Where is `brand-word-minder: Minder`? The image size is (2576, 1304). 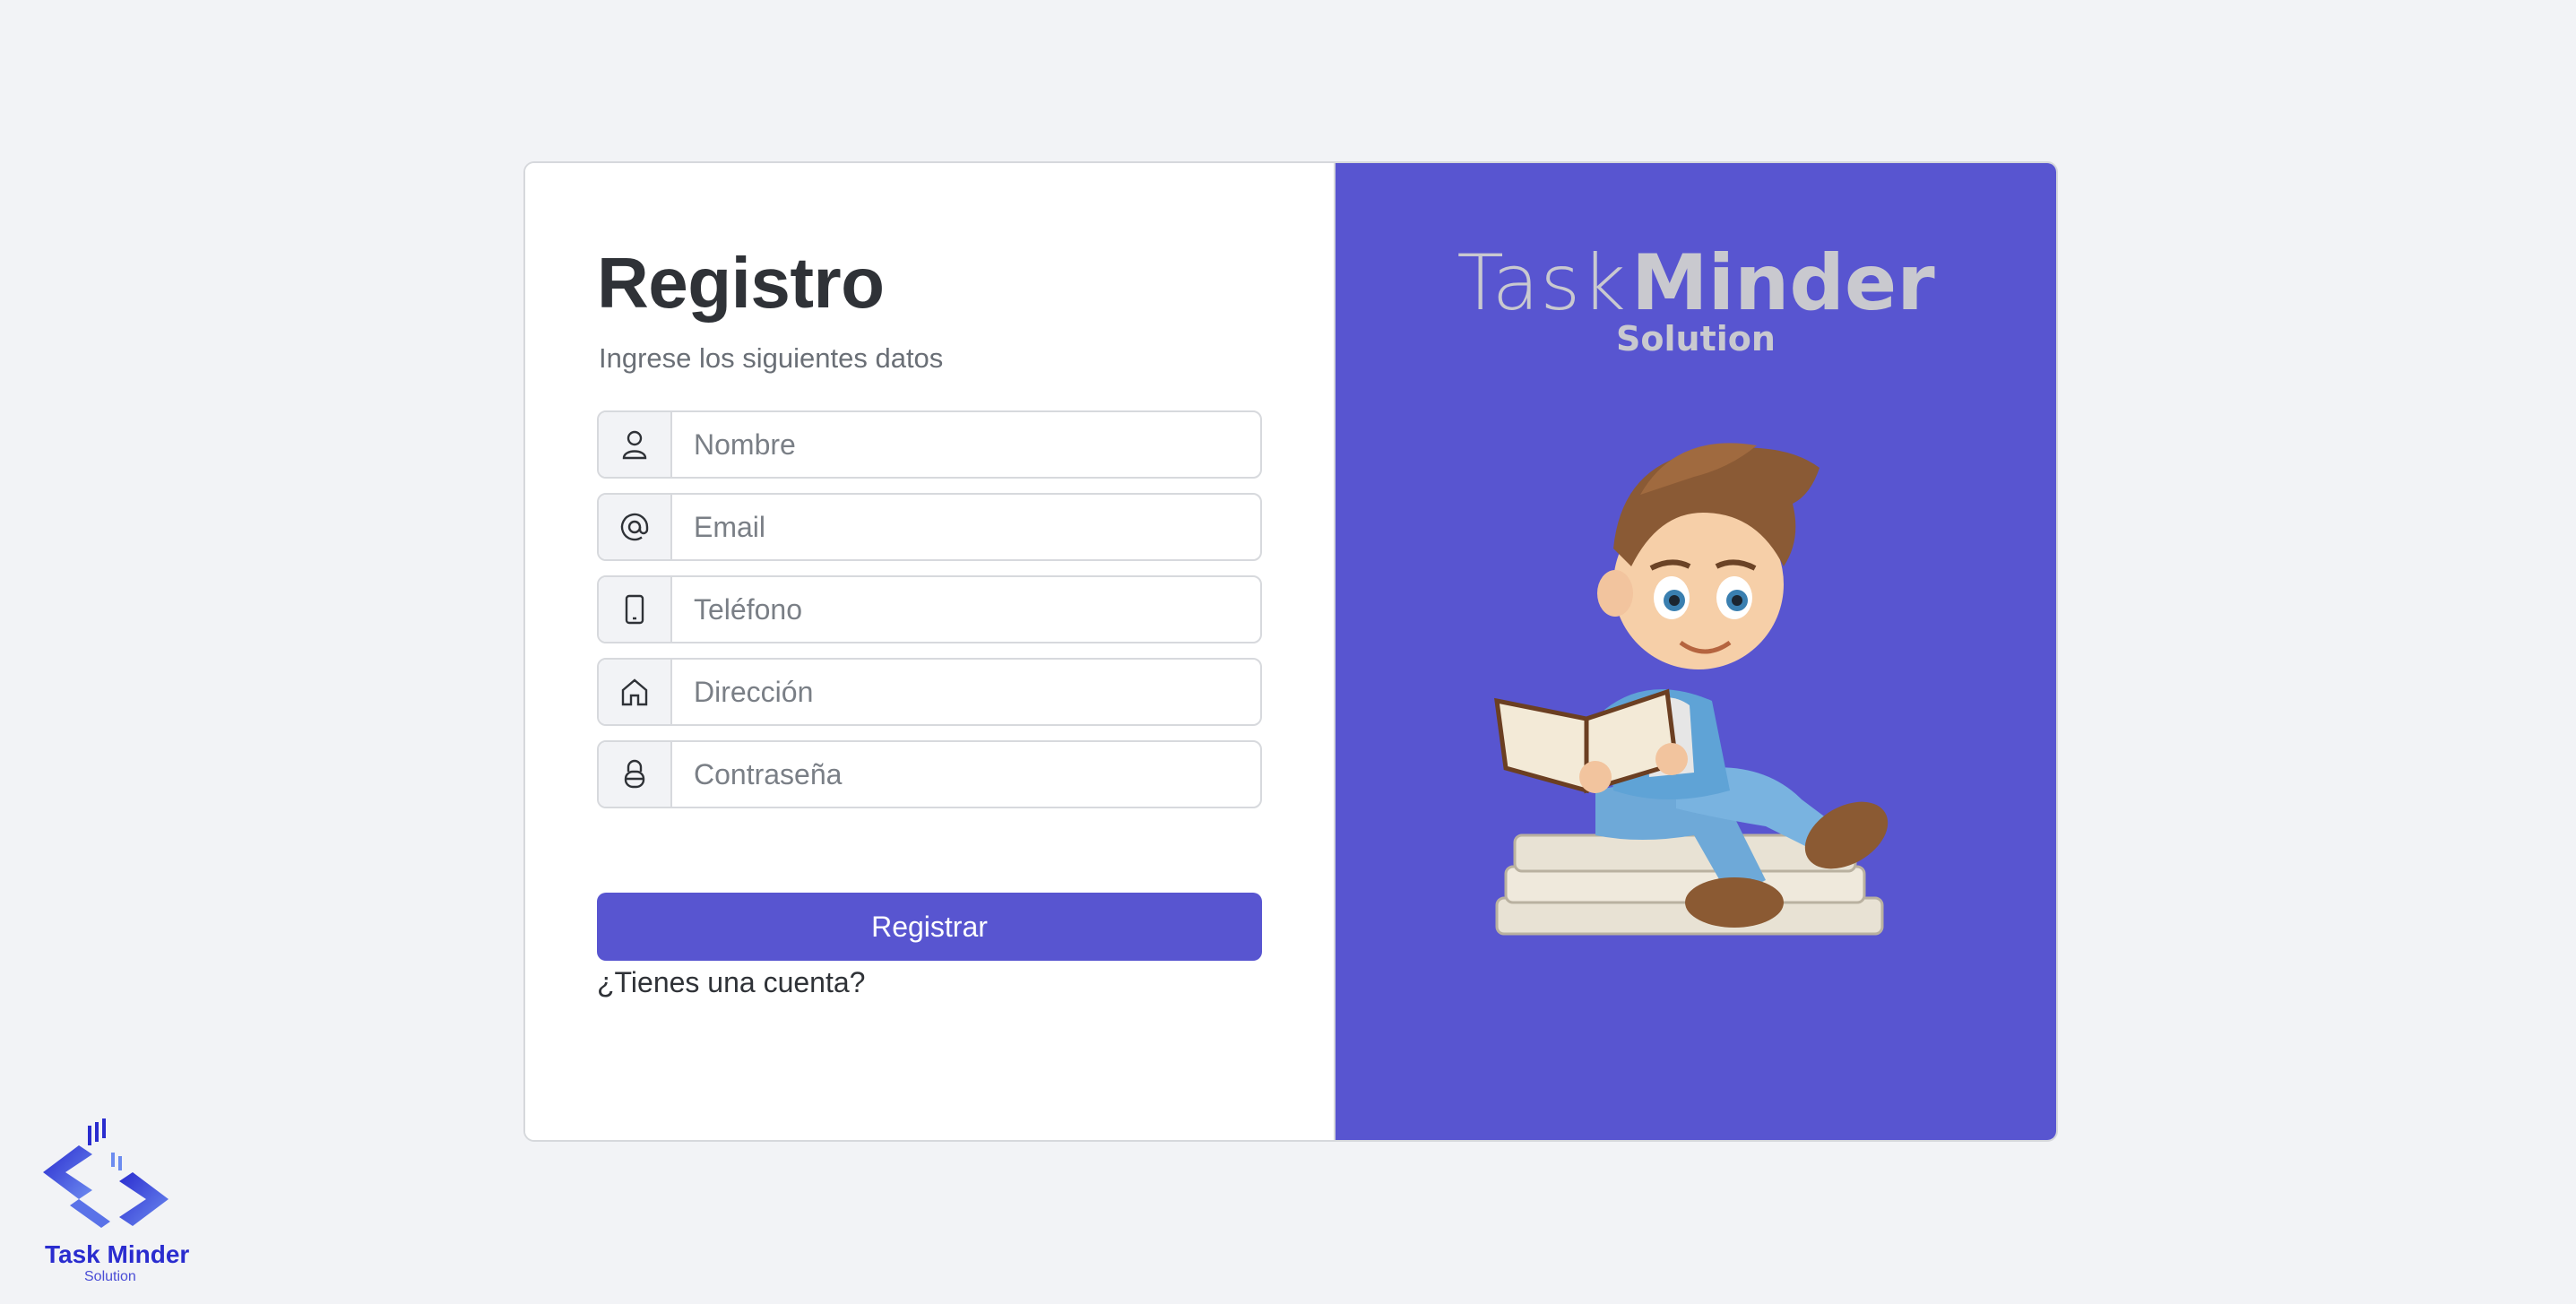
brand-word-minder: Minder is located at coordinates (1783, 283).